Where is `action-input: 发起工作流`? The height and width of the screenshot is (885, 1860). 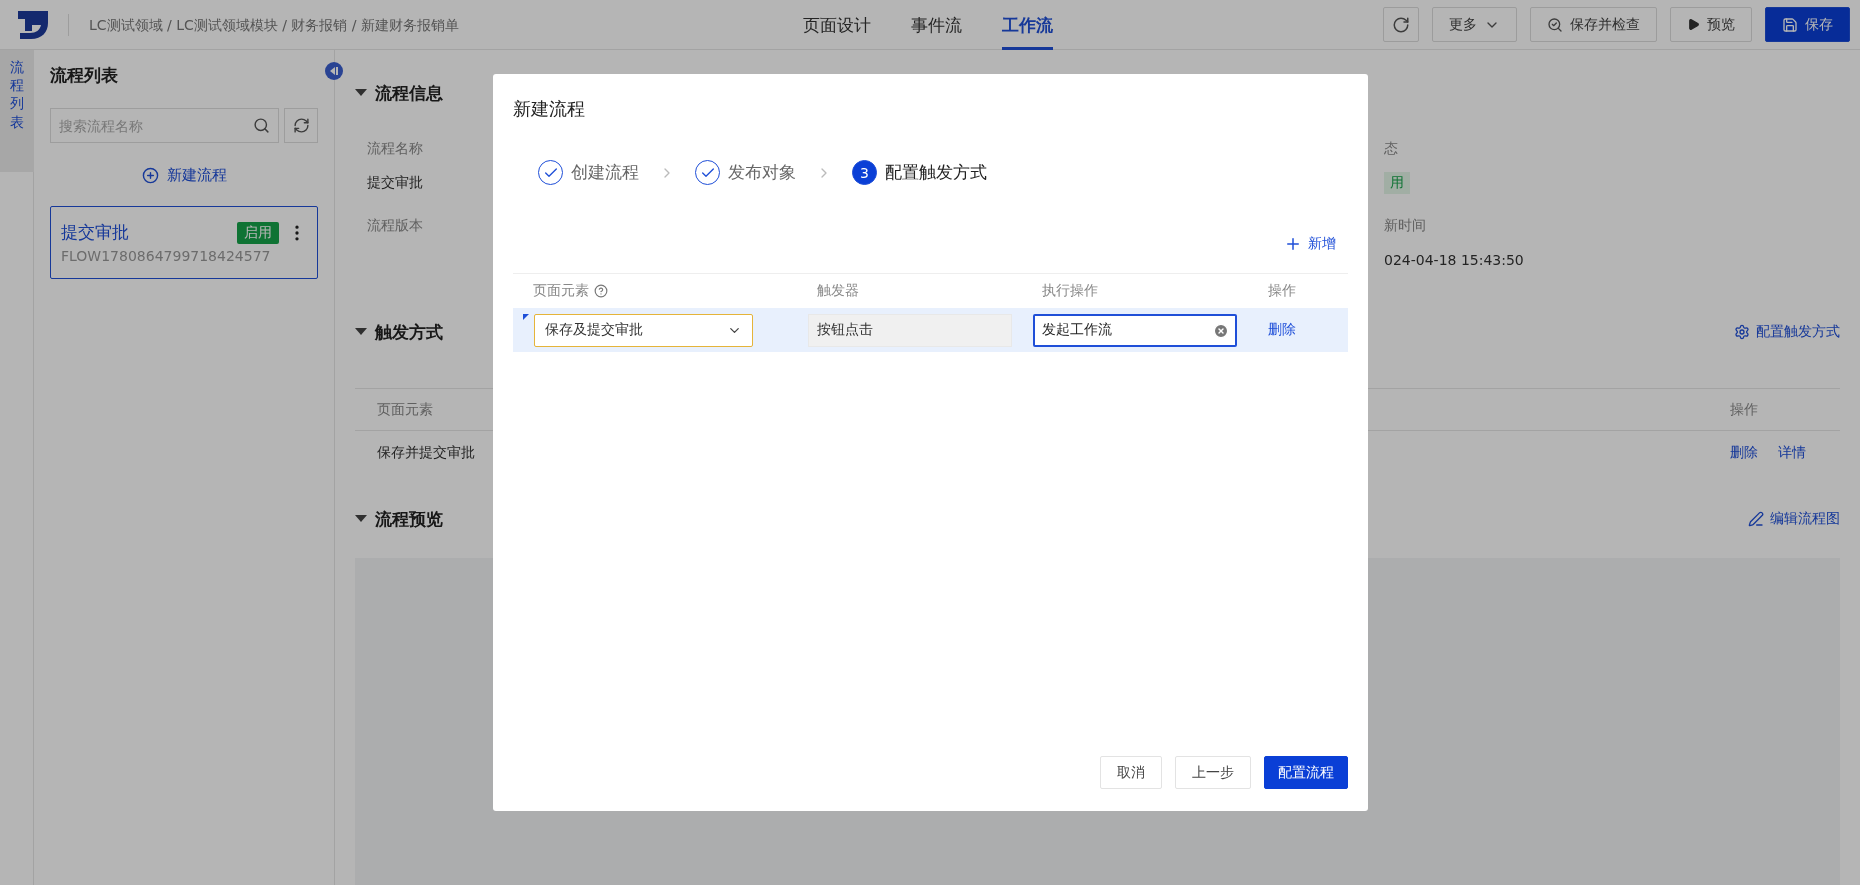
action-input: 发起工作流 is located at coordinates (1135, 330).